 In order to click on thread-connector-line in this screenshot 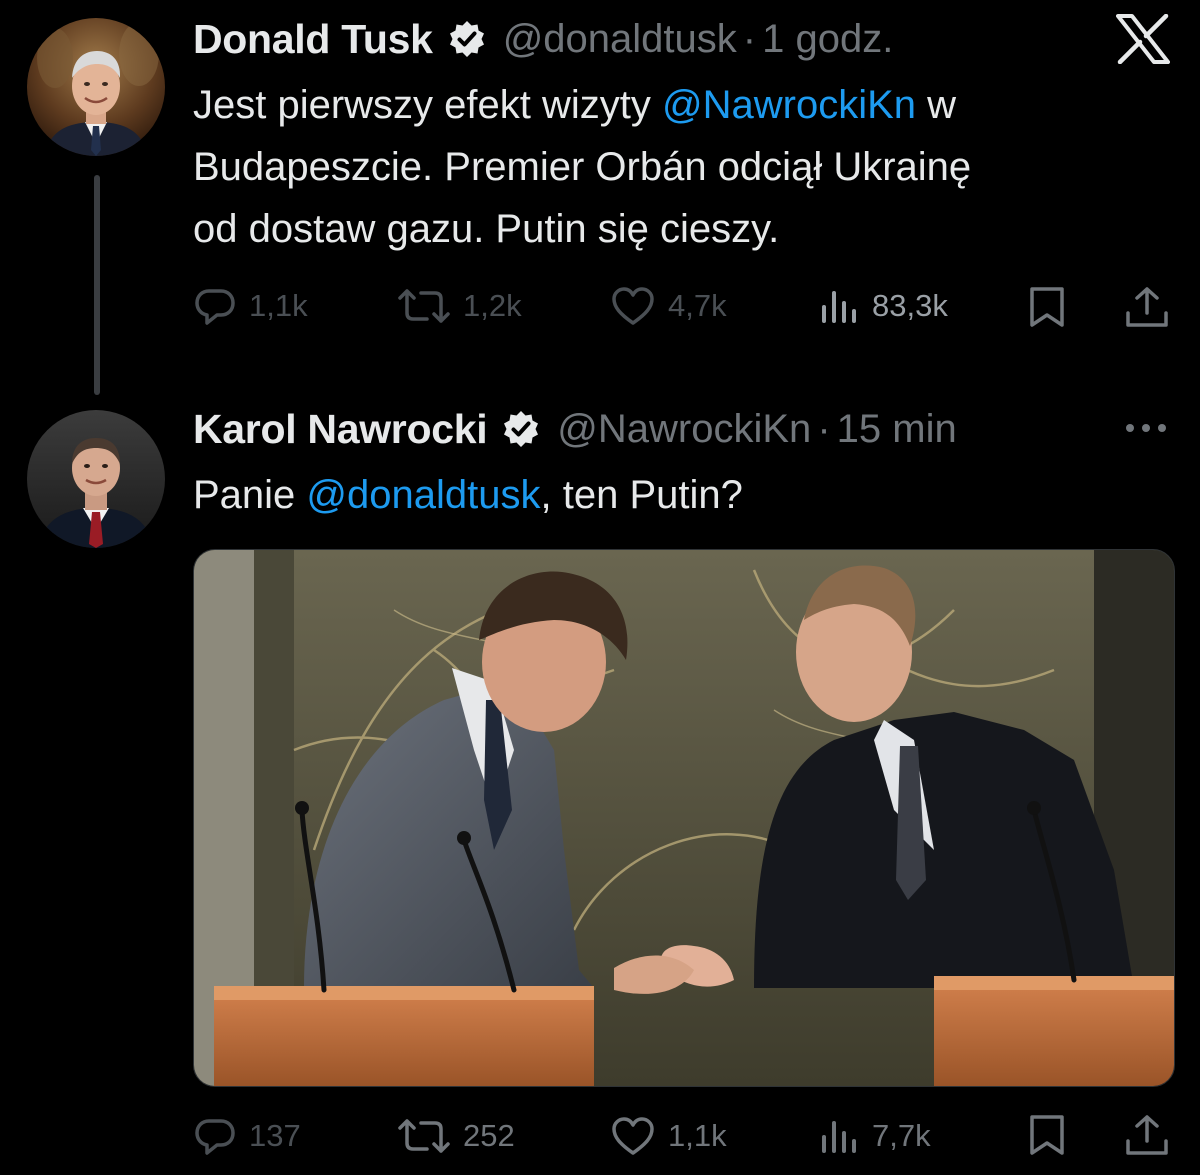, I will do `click(97, 285)`.